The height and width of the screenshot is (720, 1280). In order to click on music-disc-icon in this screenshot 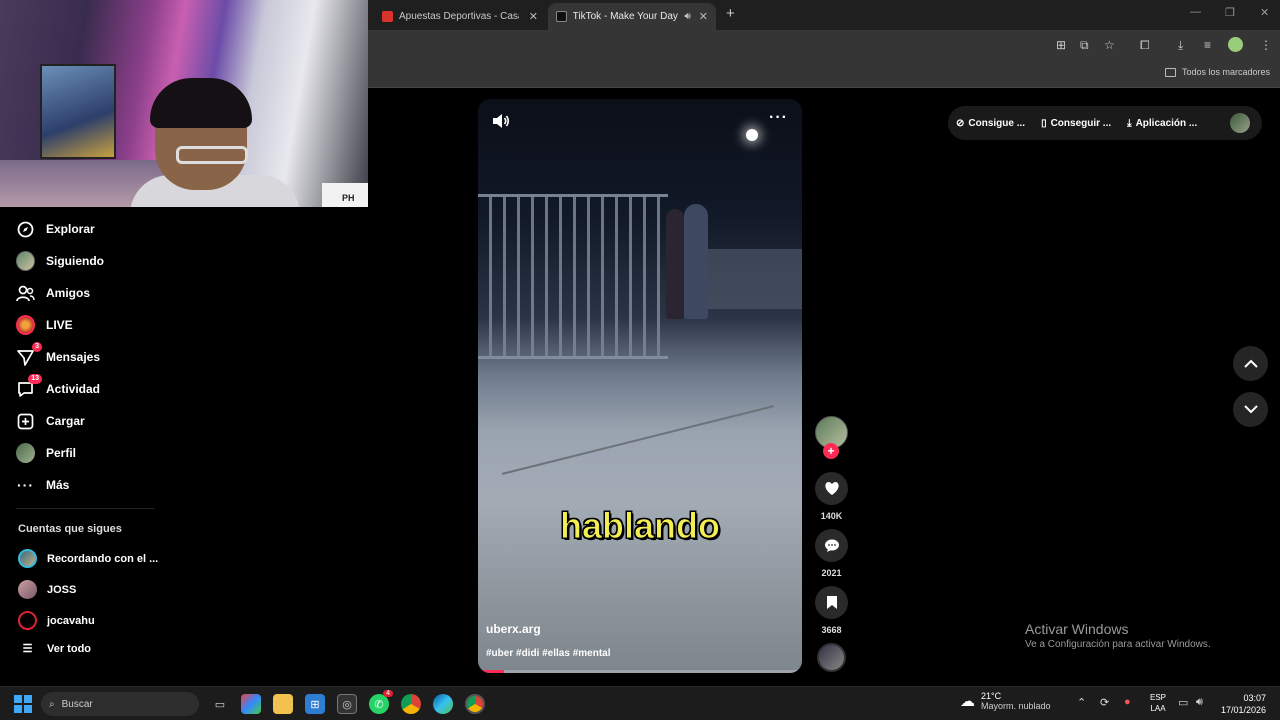, I will do `click(831, 657)`.